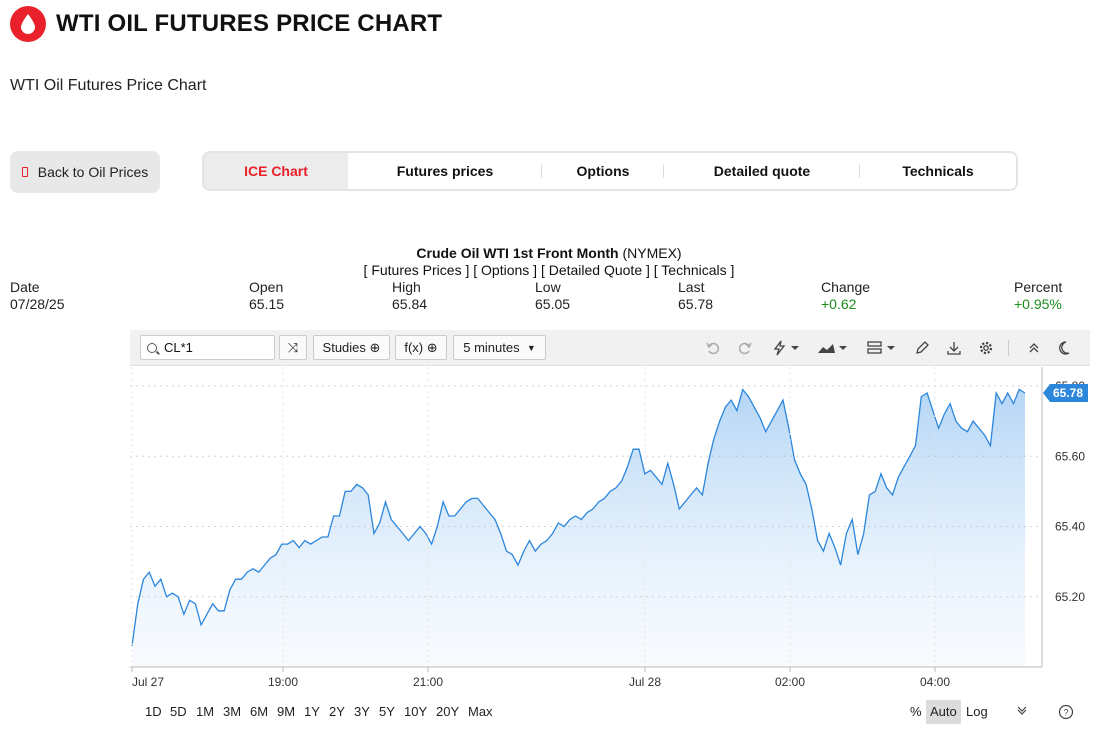 Image resolution: width=1098 pixels, height=732 pixels. Describe the element at coordinates (480, 711) in the screenshot. I see `range-max: Max` at that location.